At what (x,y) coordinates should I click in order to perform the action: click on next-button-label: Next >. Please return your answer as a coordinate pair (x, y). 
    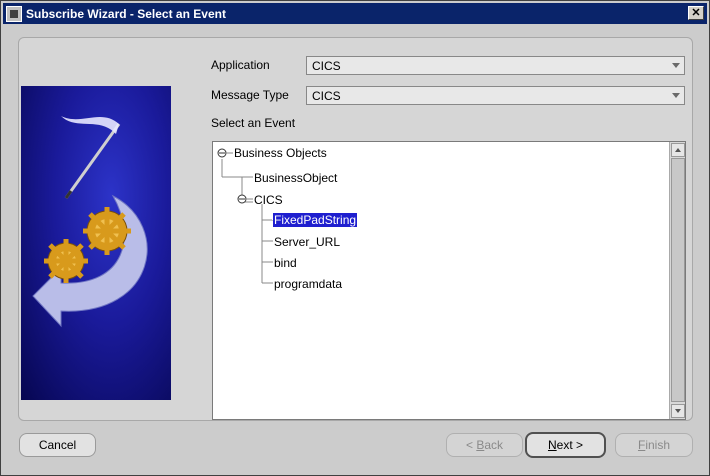
    Looking at the image, I should click on (565, 445).